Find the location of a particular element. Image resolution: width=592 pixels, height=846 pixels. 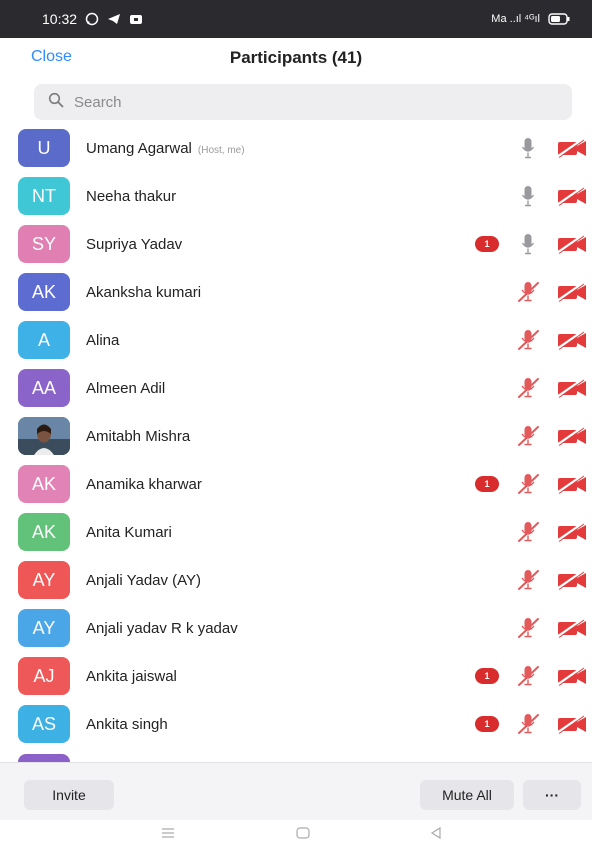

invite-button: Invite is located at coordinates (69, 795).